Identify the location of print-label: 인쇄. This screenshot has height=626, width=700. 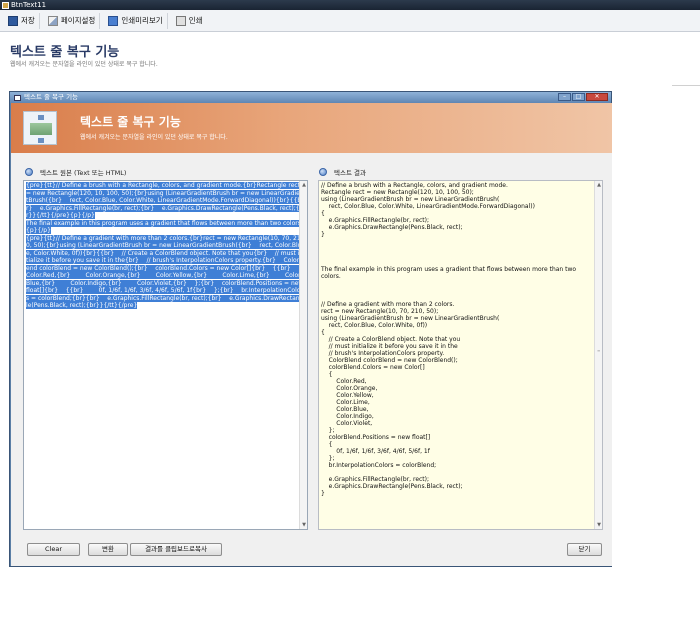
(195, 20).